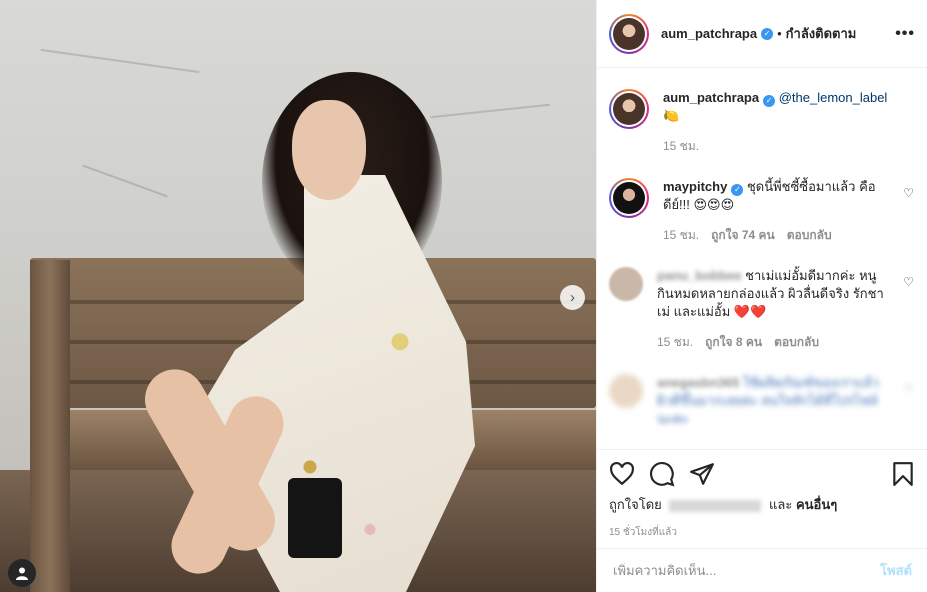 The height and width of the screenshot is (592, 927). What do you see at coordinates (315, 518) in the screenshot?
I see `clutch-bag` at bounding box center [315, 518].